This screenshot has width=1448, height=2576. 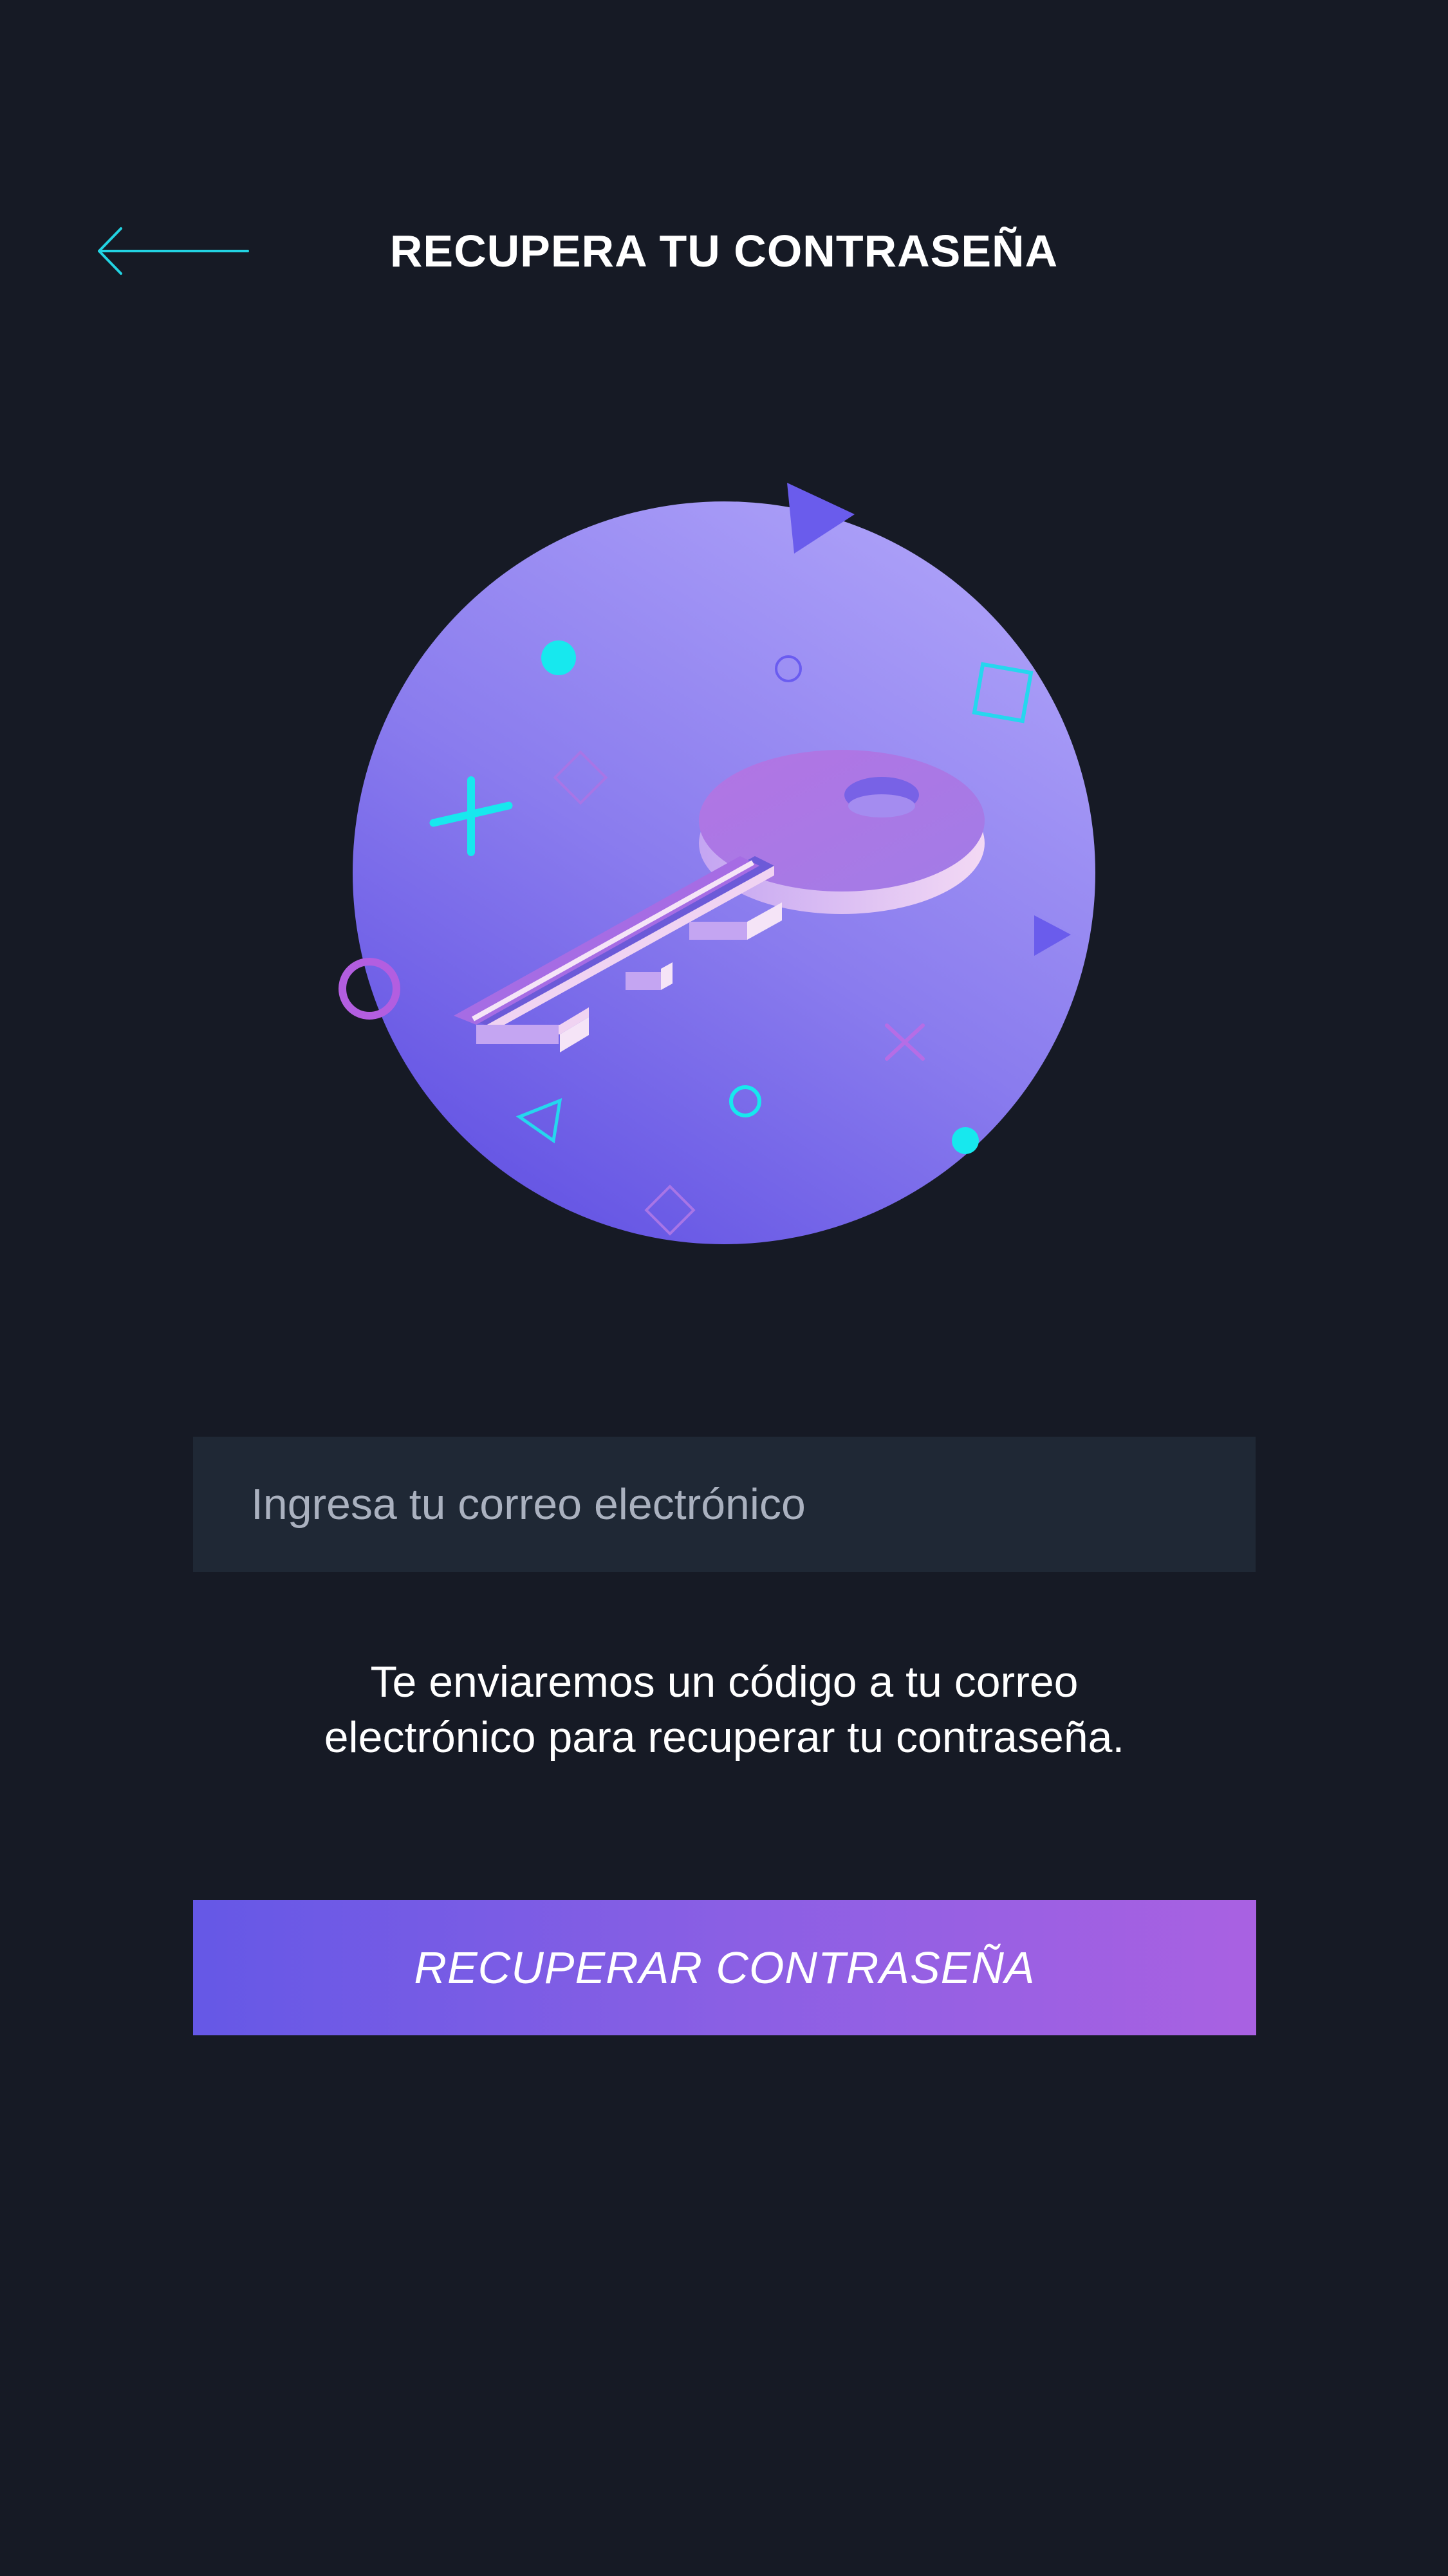 What do you see at coordinates (724, 1681) in the screenshot?
I see `helper-text-line-1: Te enviaremos un código a tu correo` at bounding box center [724, 1681].